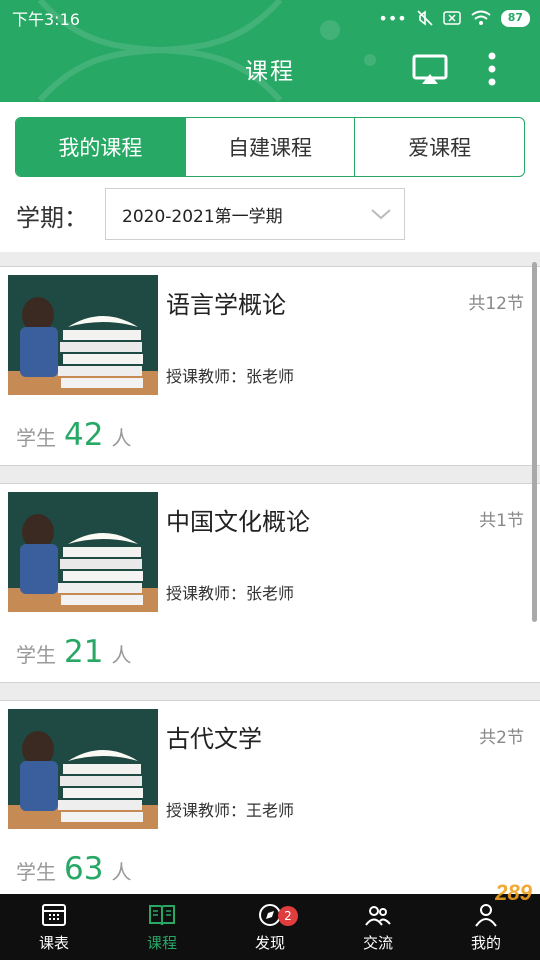  I want to click on student-count: 学生 63 人, so click(73, 869).